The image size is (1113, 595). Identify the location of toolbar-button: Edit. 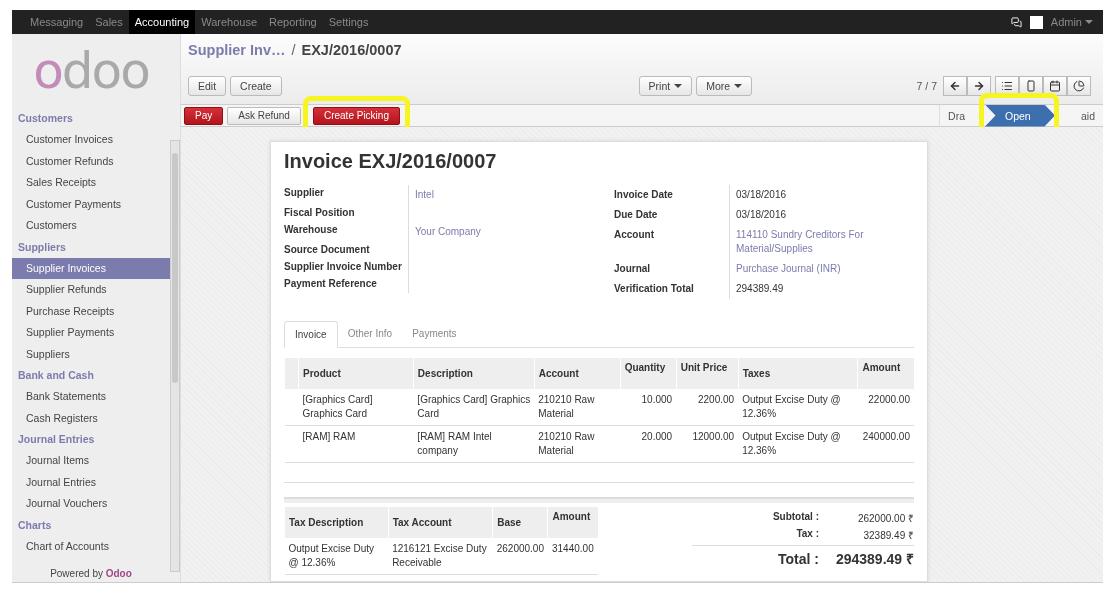
(207, 86).